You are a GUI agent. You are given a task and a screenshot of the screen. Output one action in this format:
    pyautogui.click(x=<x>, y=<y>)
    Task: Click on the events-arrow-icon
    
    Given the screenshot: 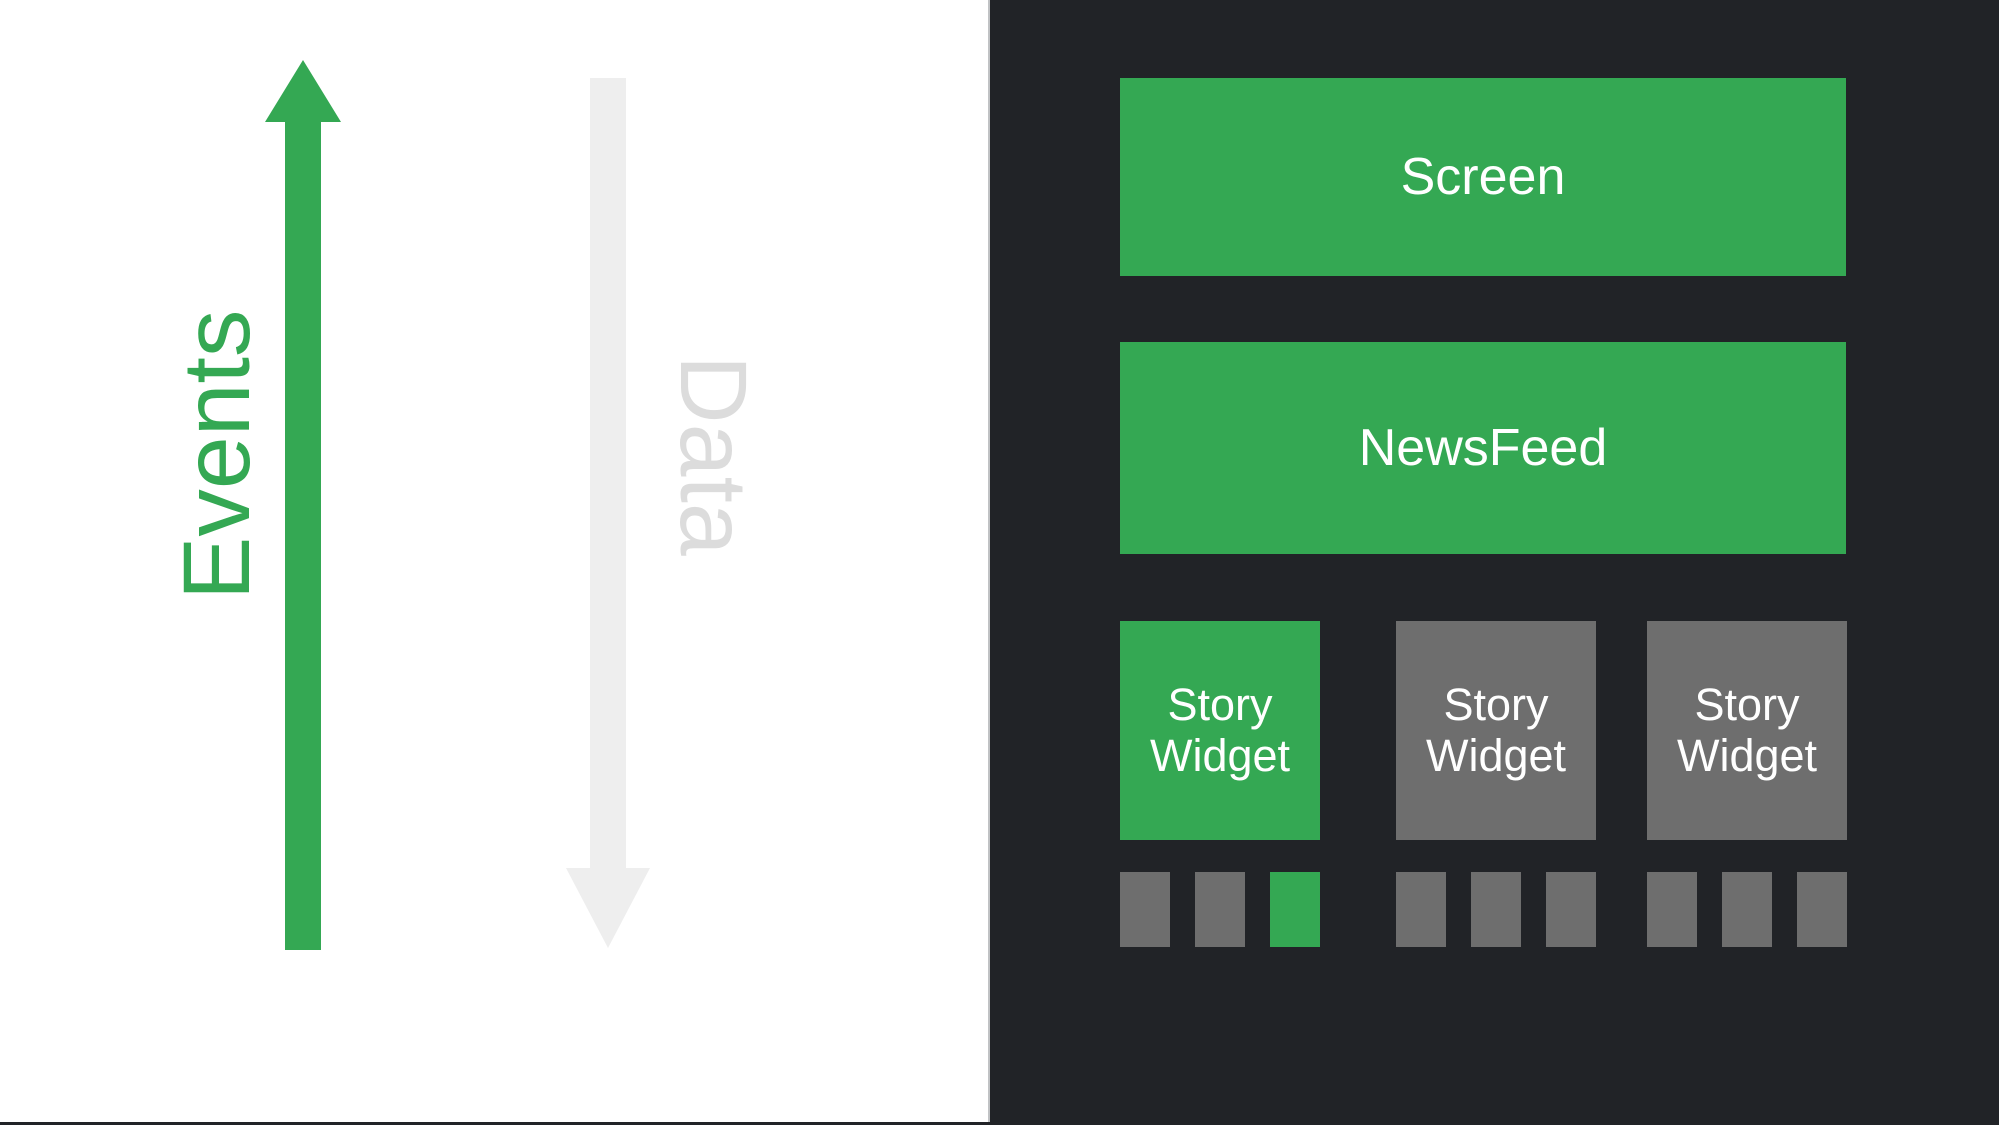 What is the action you would take?
    pyautogui.click(x=303, y=505)
    